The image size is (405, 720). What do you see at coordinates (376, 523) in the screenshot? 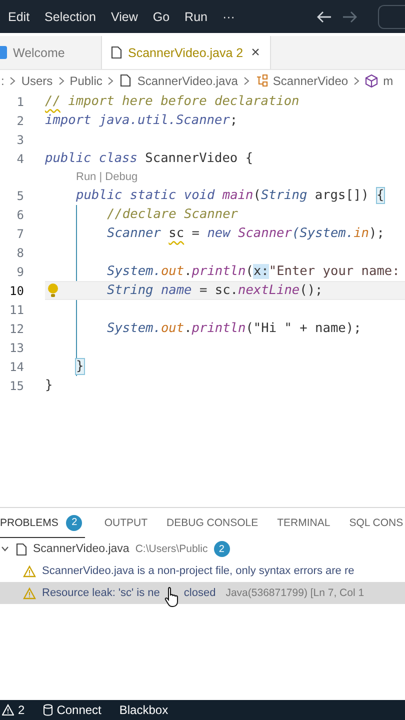
I see `panel-tab: SQL CONS` at bounding box center [376, 523].